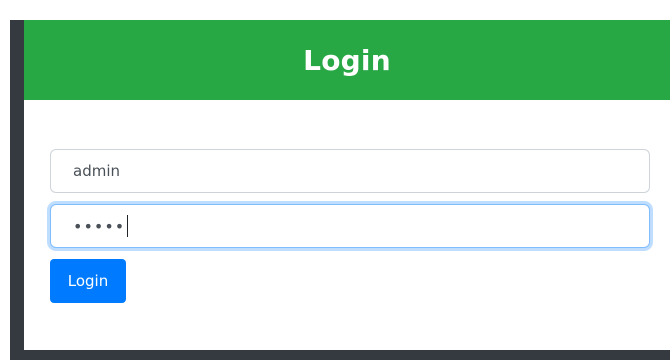  What do you see at coordinates (88, 281) in the screenshot?
I see `login-button: Login` at bounding box center [88, 281].